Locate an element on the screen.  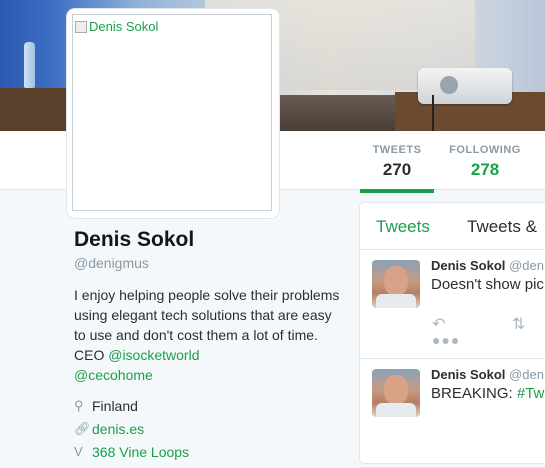
tweet-text: BREAKING: #Tw is located at coordinates (487, 393).